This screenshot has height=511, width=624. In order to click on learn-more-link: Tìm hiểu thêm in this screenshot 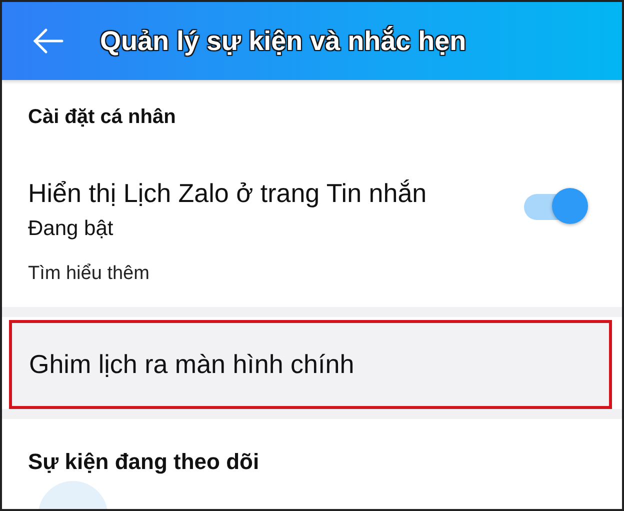, I will do `click(312, 274)`.